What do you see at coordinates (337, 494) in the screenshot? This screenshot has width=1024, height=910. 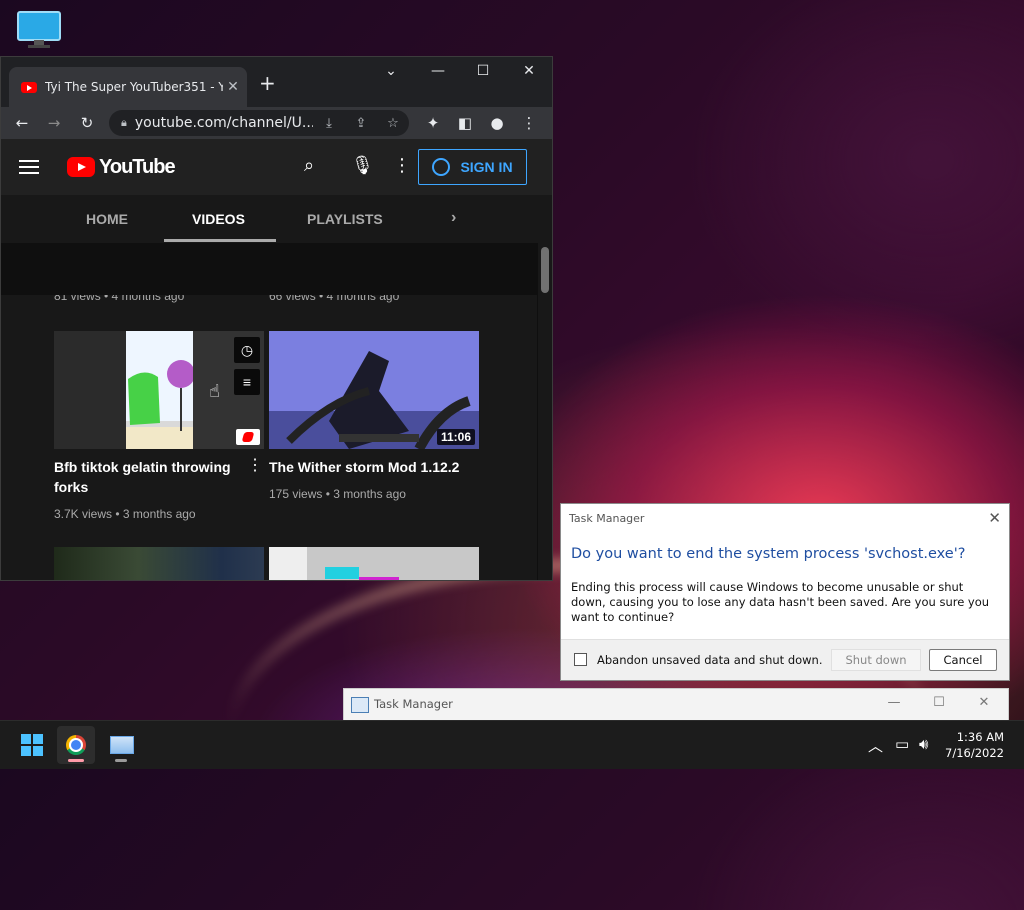 I see `video-meta: 175 views • 3 months ago` at bounding box center [337, 494].